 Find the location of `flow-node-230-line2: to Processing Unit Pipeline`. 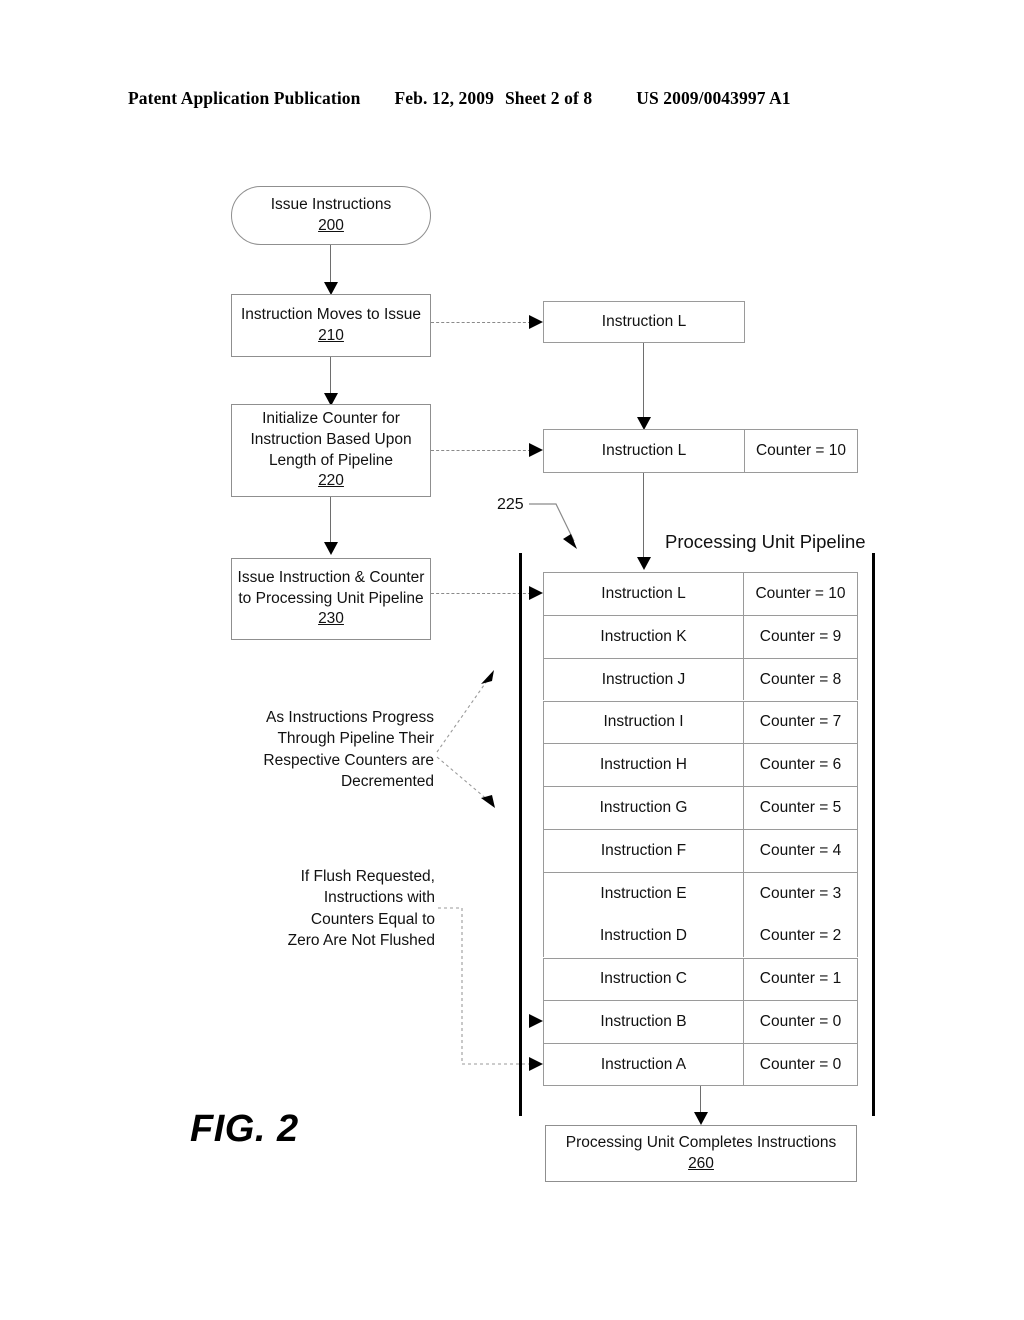

flow-node-230-line2: to Processing Unit Pipeline is located at coordinates (331, 598).